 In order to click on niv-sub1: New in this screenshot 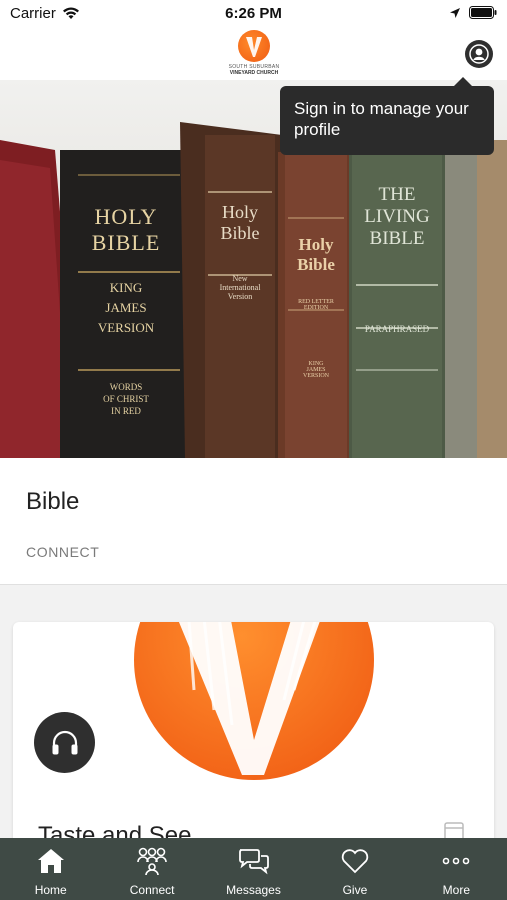, I will do `click(240, 278)`.